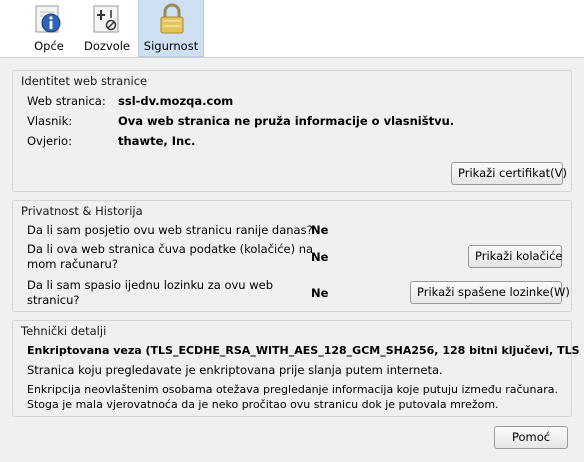 Image resolution: width=584 pixels, height=462 pixels. I want to click on website-label: Web stranica:, so click(66, 101).